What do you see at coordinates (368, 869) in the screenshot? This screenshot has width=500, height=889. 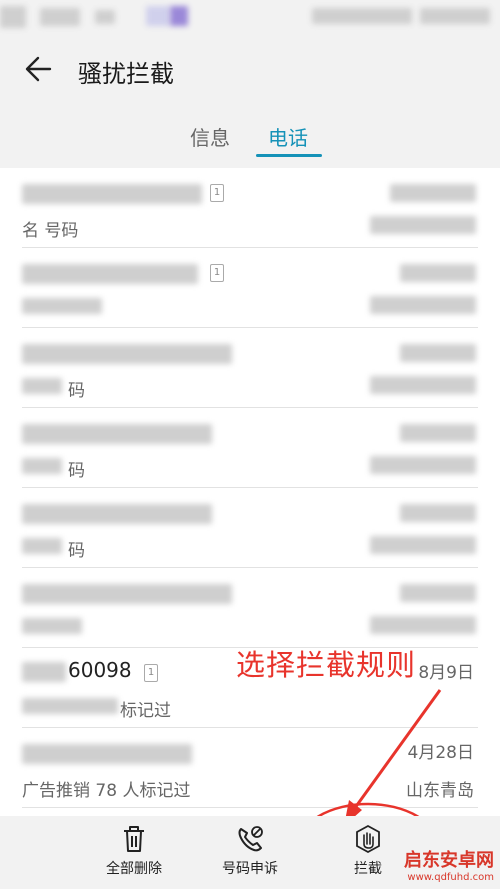 I see `block-rules-label: 拦截` at bounding box center [368, 869].